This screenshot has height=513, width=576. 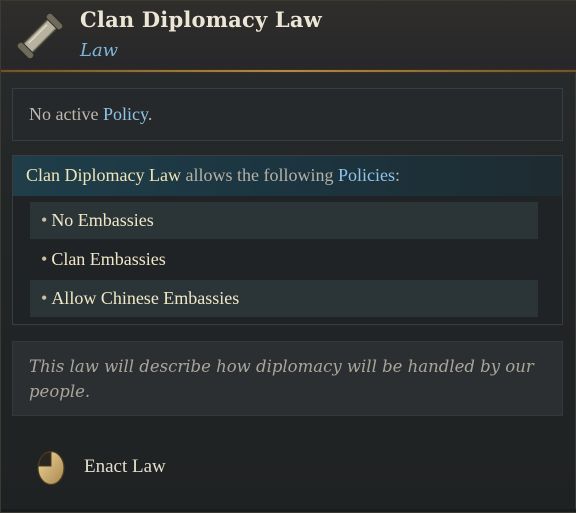 I want to click on policy-label: No Embassies, so click(x=102, y=220).